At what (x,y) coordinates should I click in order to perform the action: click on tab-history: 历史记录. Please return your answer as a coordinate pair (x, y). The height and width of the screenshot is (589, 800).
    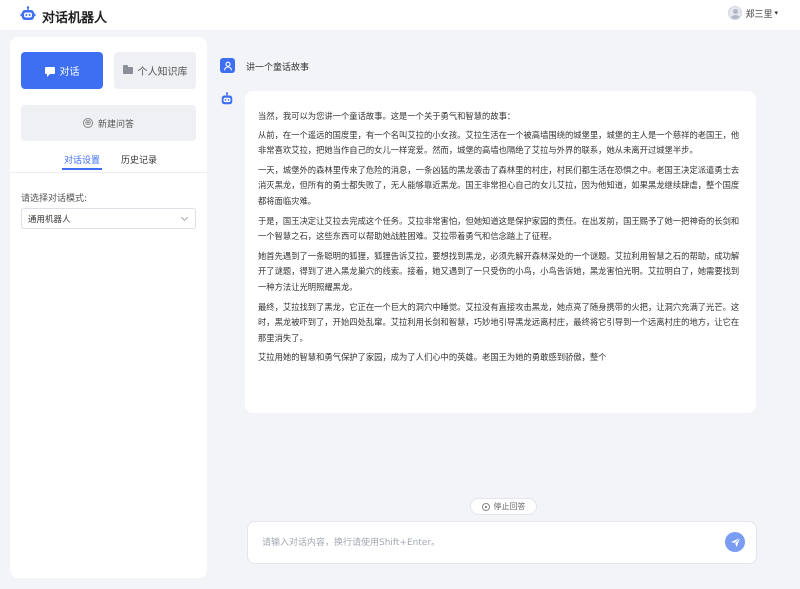
    Looking at the image, I should click on (139, 159).